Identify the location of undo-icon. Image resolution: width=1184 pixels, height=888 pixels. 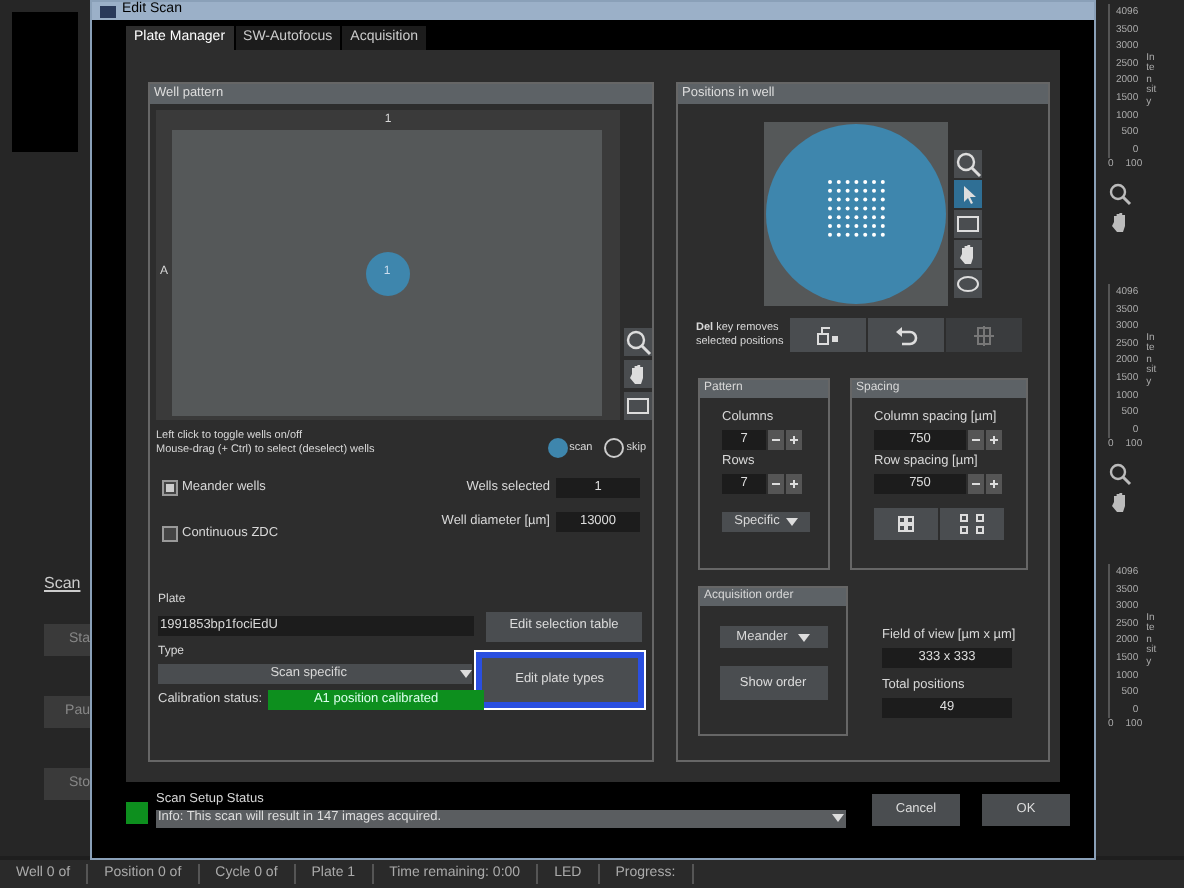
(906, 335).